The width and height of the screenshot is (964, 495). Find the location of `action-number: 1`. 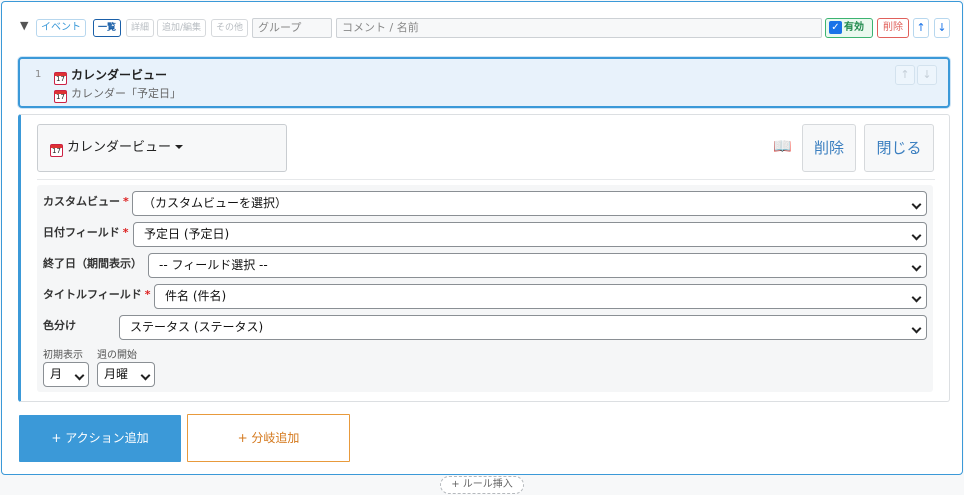

action-number: 1 is located at coordinates (38, 74).